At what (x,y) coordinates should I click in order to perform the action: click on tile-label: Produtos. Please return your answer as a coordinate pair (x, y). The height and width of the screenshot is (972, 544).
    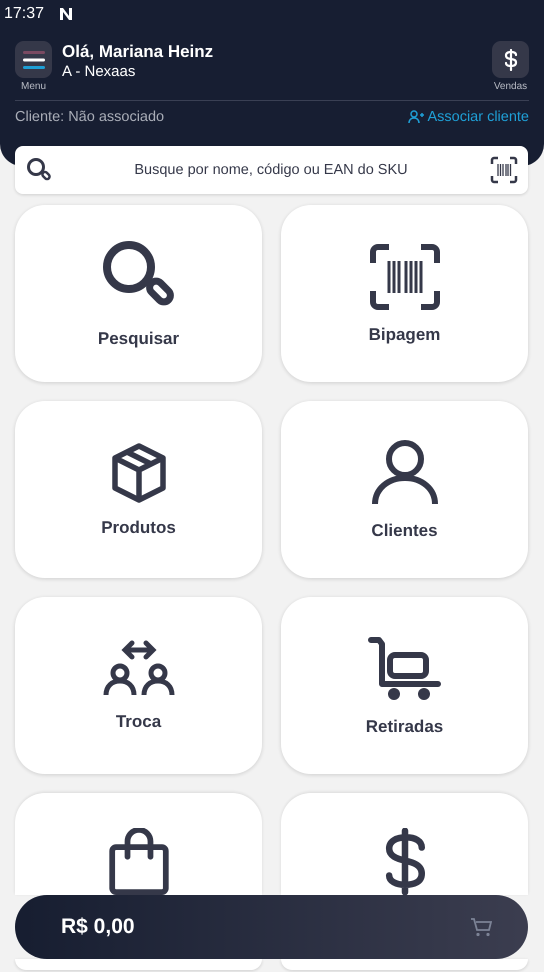
    Looking at the image, I should click on (138, 528).